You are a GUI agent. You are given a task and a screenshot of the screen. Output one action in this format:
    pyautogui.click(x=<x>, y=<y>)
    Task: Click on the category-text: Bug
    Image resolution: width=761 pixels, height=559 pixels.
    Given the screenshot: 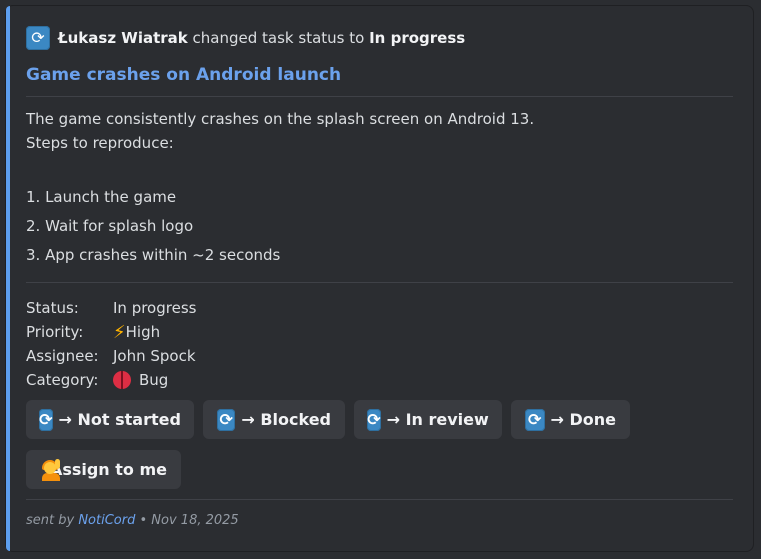 What is the action you would take?
    pyautogui.click(x=154, y=380)
    